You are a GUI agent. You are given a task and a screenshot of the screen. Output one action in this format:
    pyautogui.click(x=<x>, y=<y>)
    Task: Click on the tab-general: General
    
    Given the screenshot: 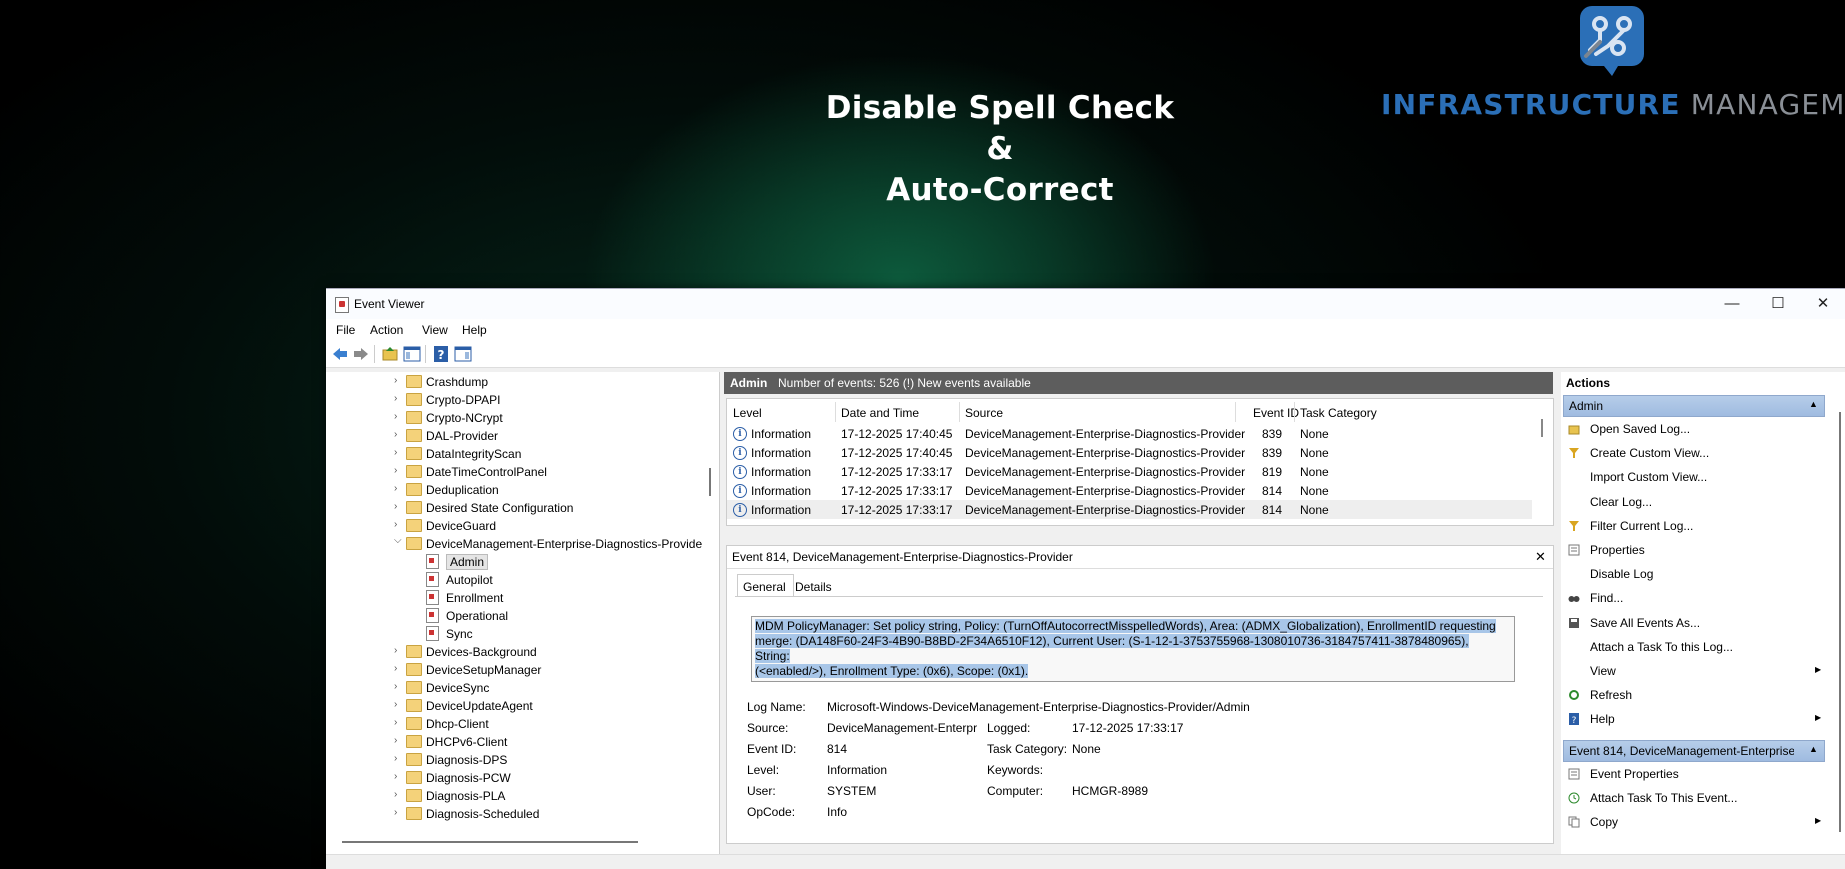 What is the action you would take?
    pyautogui.click(x=765, y=585)
    